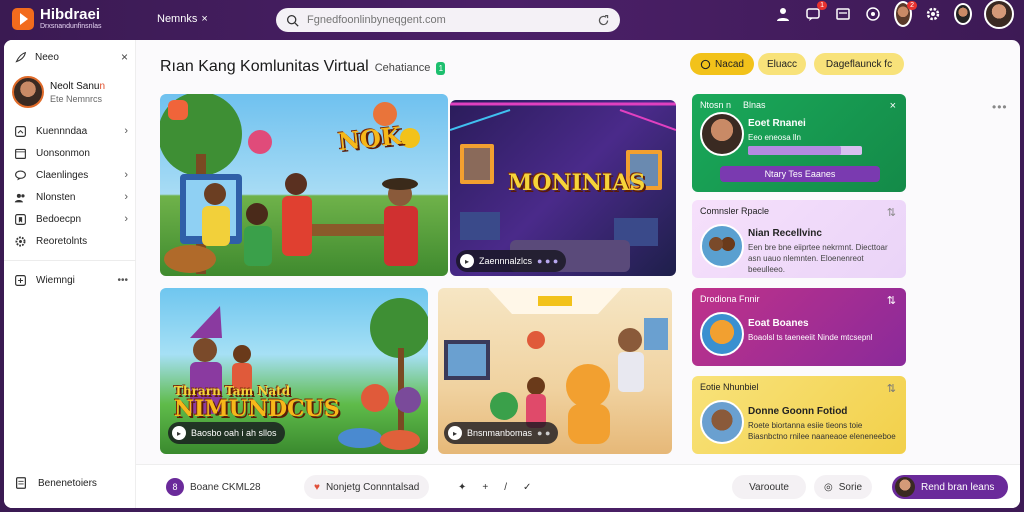 This screenshot has width=1024, height=512. I want to click on sidebar-group: Wiemngi •••, so click(71, 280).